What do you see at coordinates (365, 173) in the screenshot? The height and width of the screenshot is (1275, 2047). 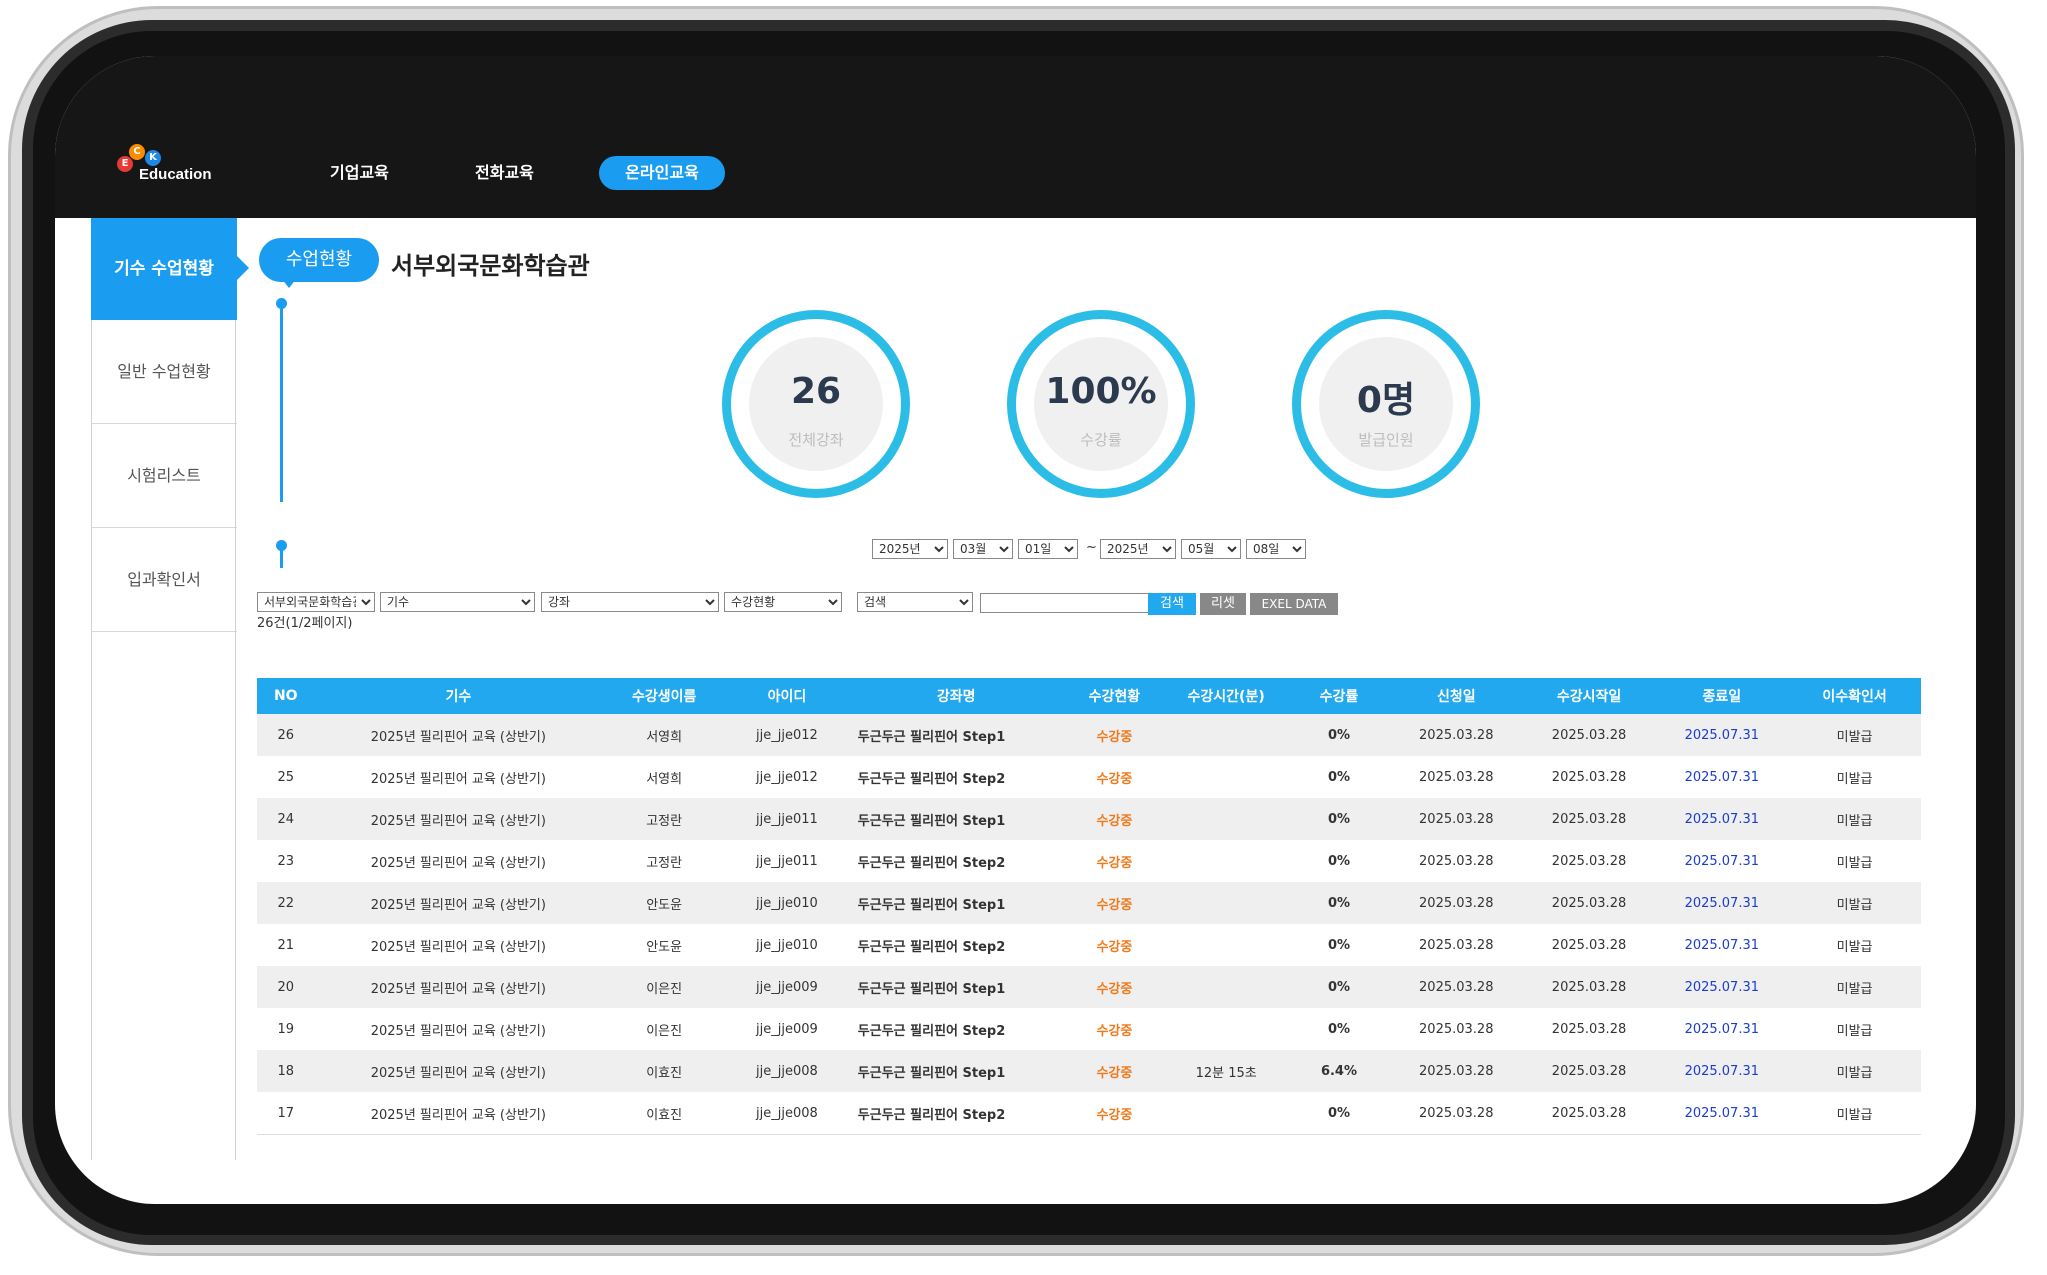 I see `nav-corporate-education: 기업교육` at bounding box center [365, 173].